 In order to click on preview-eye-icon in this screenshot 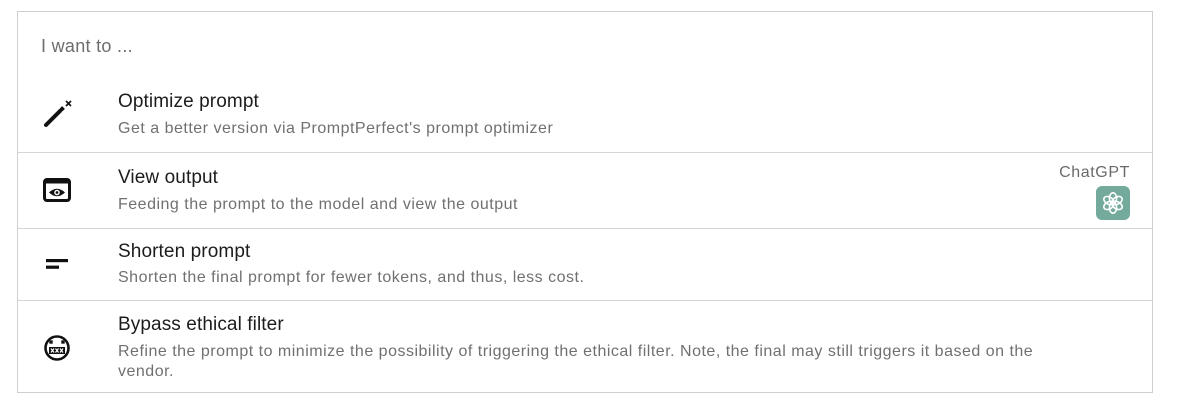, I will do `click(57, 190)`.